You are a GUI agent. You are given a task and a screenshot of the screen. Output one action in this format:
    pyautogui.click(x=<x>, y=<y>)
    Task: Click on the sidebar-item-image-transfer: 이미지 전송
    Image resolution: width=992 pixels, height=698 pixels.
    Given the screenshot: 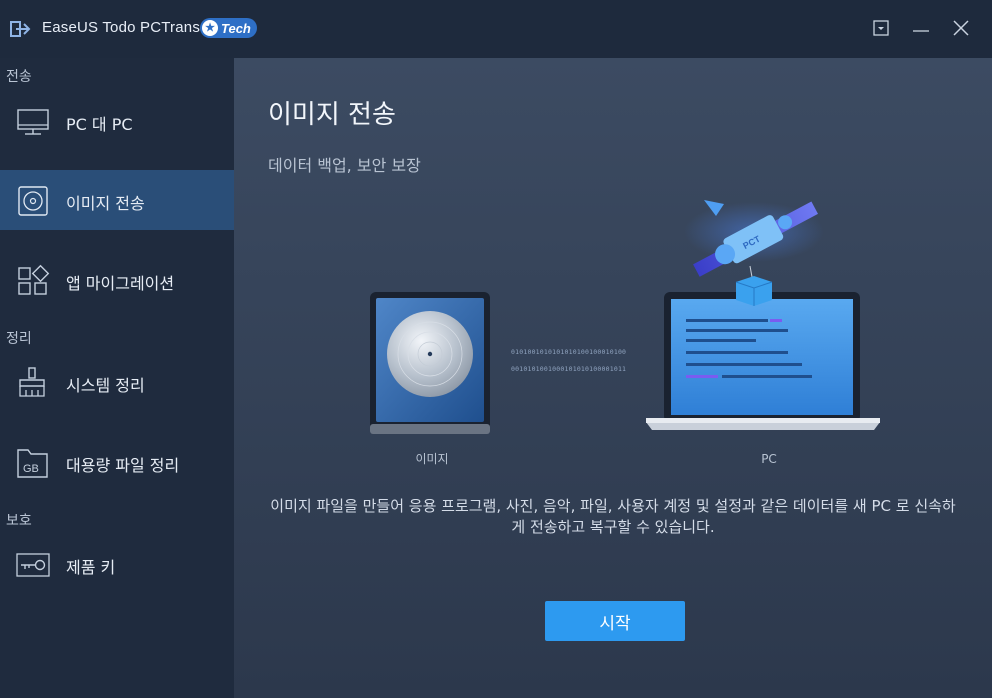 What is the action you would take?
    pyautogui.click(x=117, y=200)
    